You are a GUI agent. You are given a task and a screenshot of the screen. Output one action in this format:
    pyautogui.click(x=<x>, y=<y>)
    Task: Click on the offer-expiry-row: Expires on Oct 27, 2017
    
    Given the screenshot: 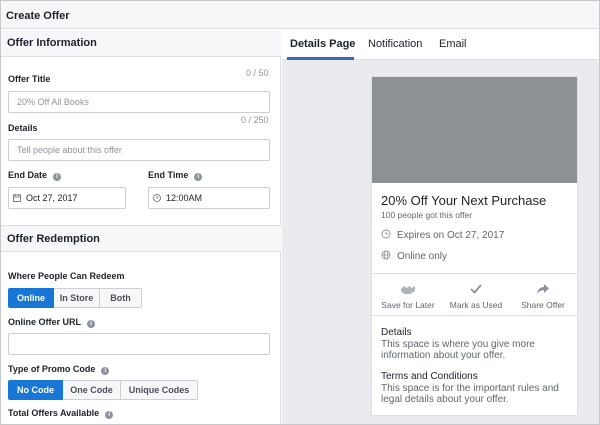 What is the action you would take?
    pyautogui.click(x=442, y=235)
    